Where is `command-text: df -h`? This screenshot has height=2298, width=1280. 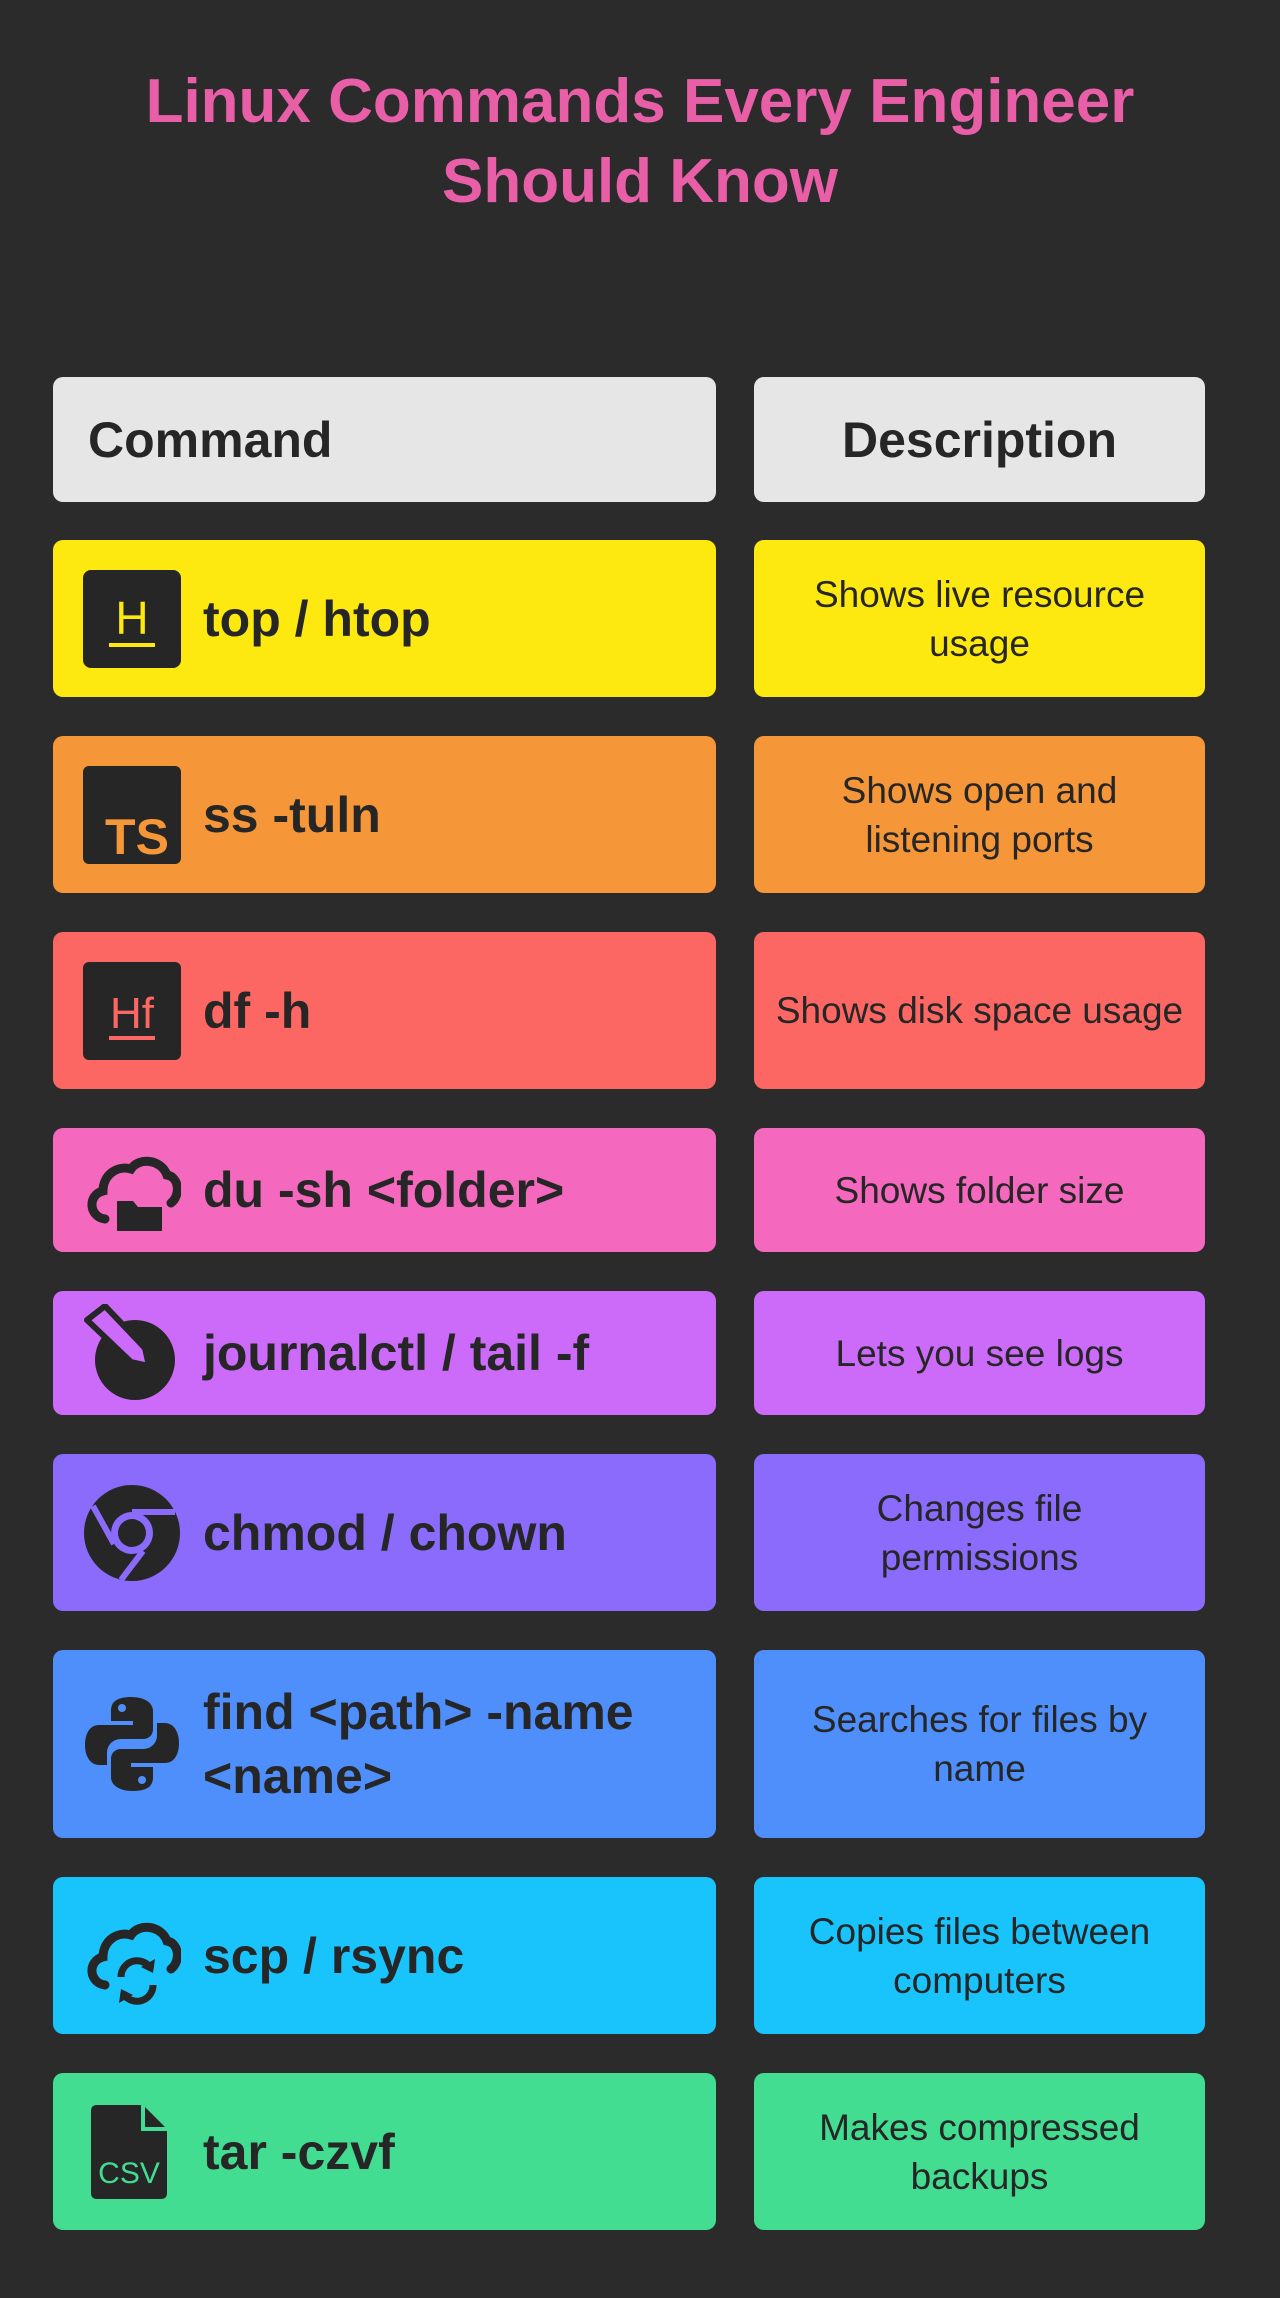
command-text: df -h is located at coordinates (257, 1010).